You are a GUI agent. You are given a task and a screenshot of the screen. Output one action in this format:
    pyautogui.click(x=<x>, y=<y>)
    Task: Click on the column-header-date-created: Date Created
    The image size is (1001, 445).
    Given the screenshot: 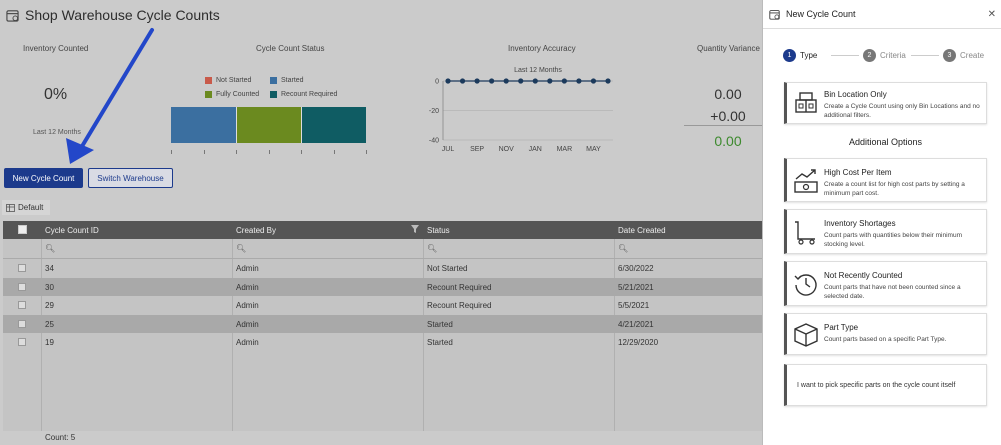 What is the action you would take?
    pyautogui.click(x=642, y=230)
    